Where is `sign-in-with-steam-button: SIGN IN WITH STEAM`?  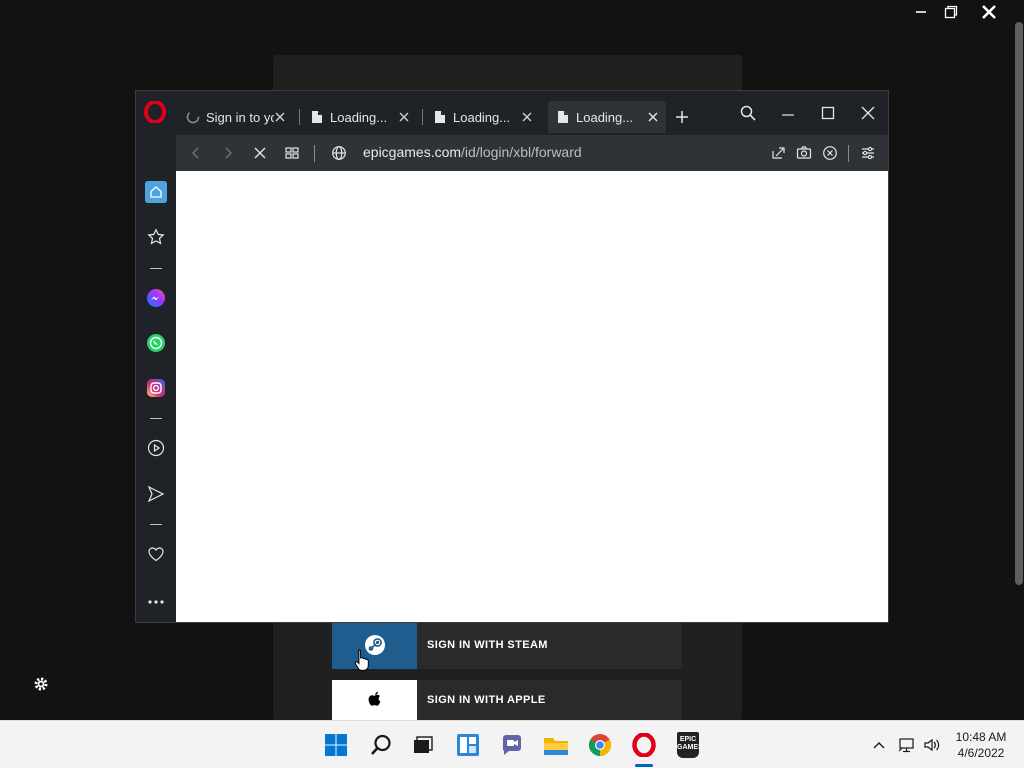
sign-in-with-steam-button: SIGN IN WITH STEAM is located at coordinates (507, 645).